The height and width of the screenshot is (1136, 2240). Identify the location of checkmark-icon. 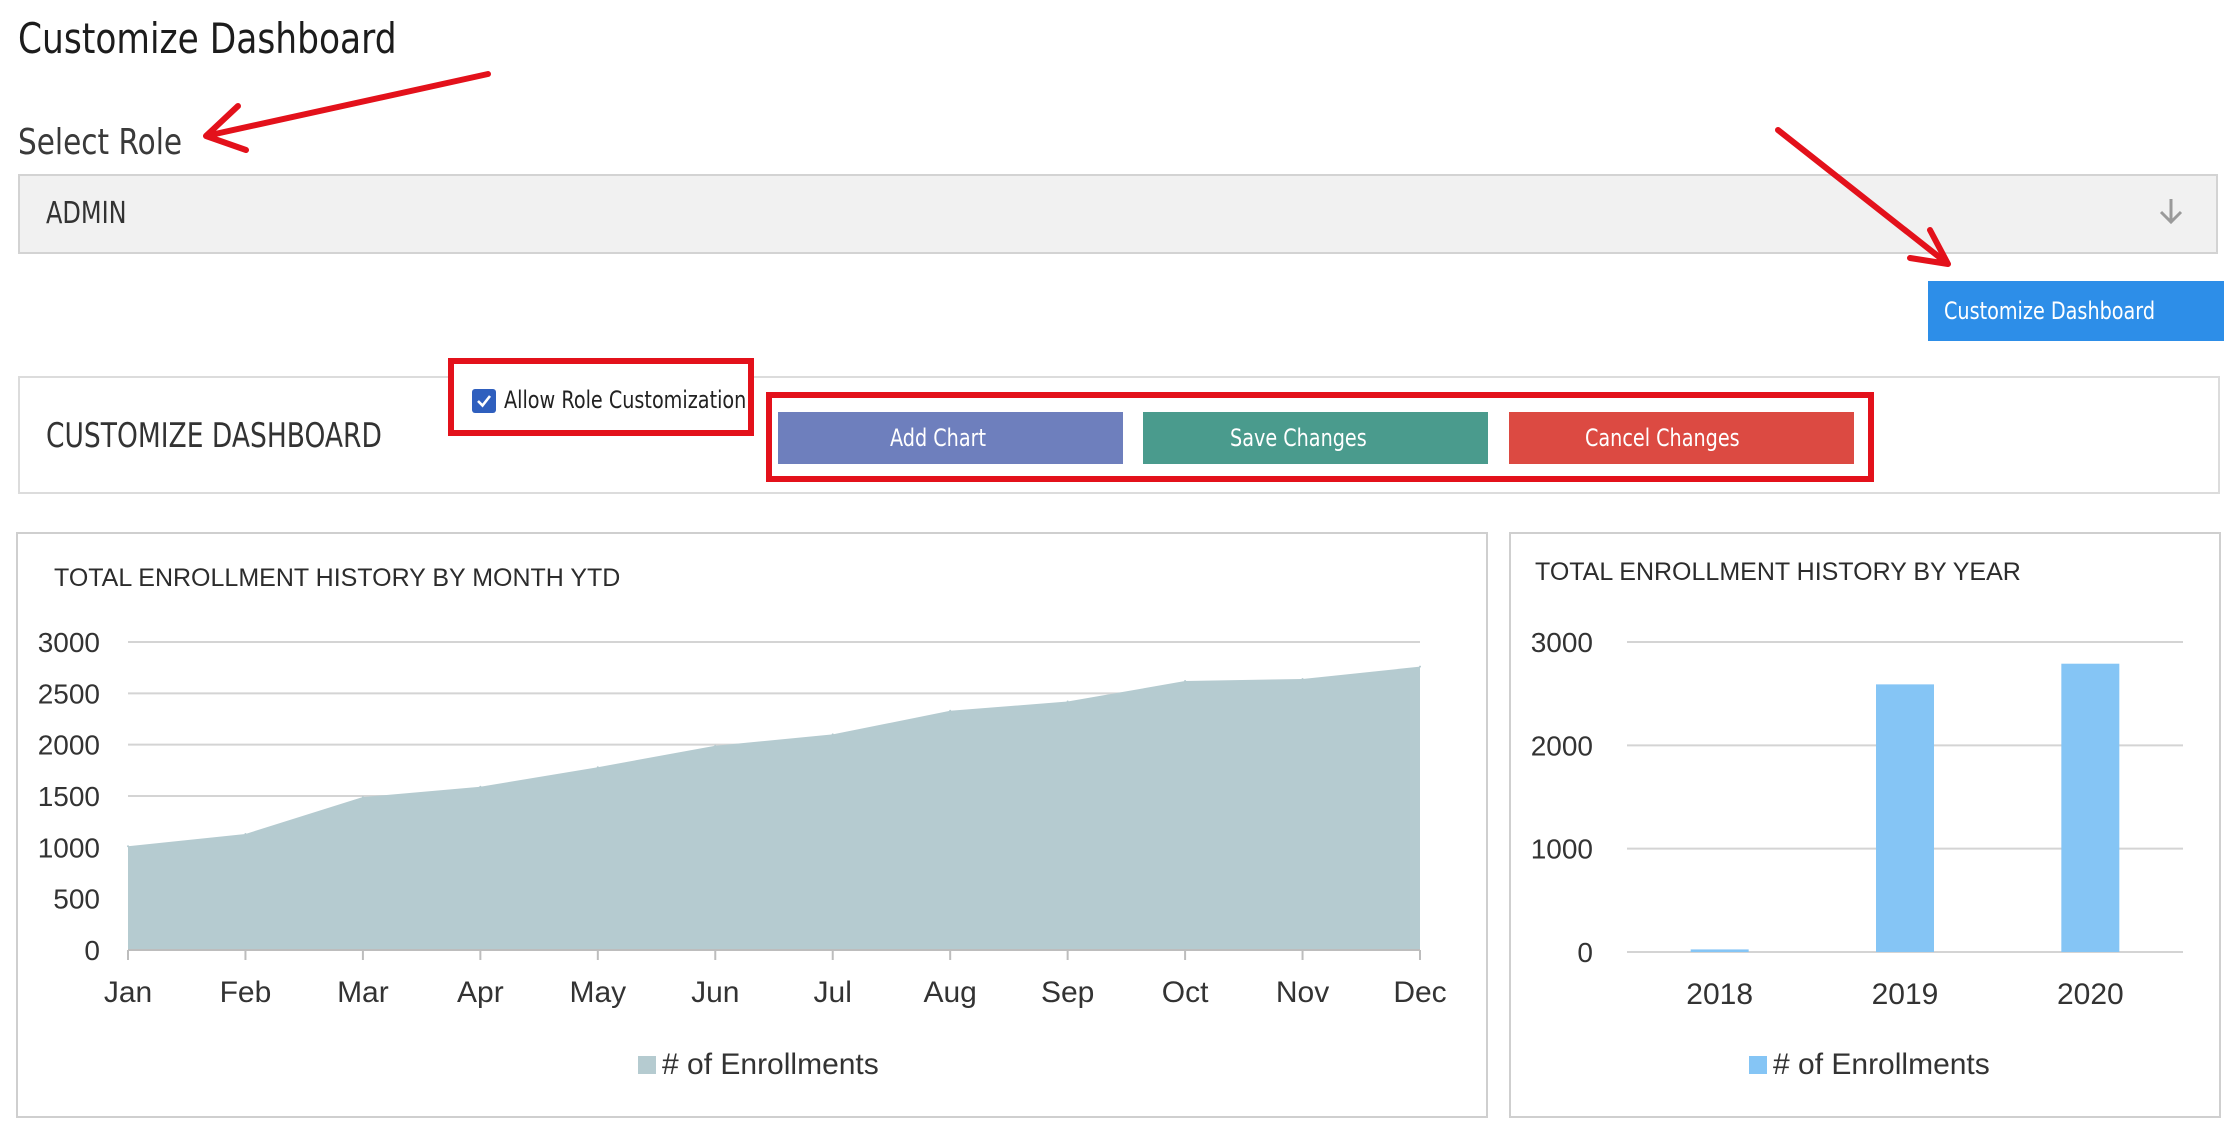
(484, 401).